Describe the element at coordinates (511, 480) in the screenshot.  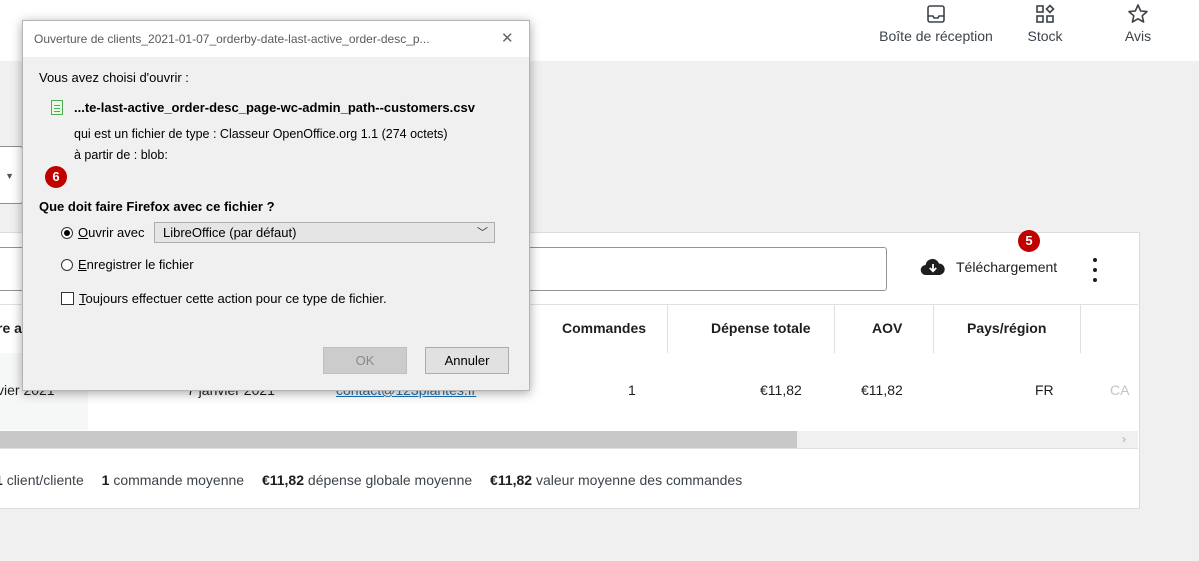
I see `summary-aov-value: €11,82` at that location.